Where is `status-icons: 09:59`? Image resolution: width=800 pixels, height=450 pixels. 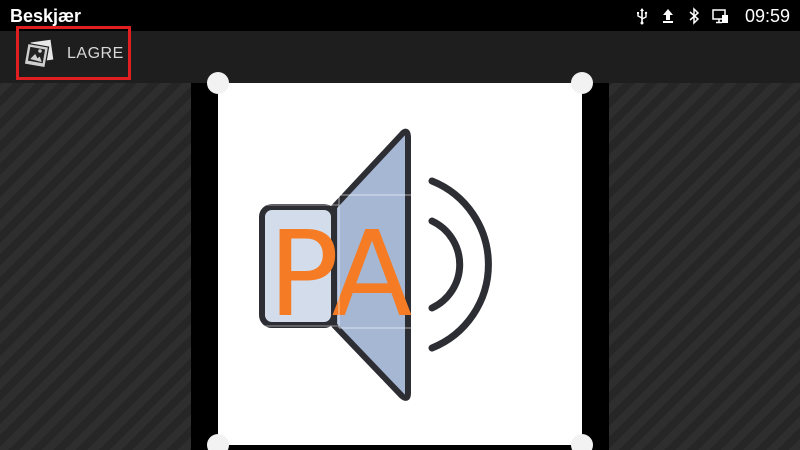 status-icons: 09:59 is located at coordinates (707, 16).